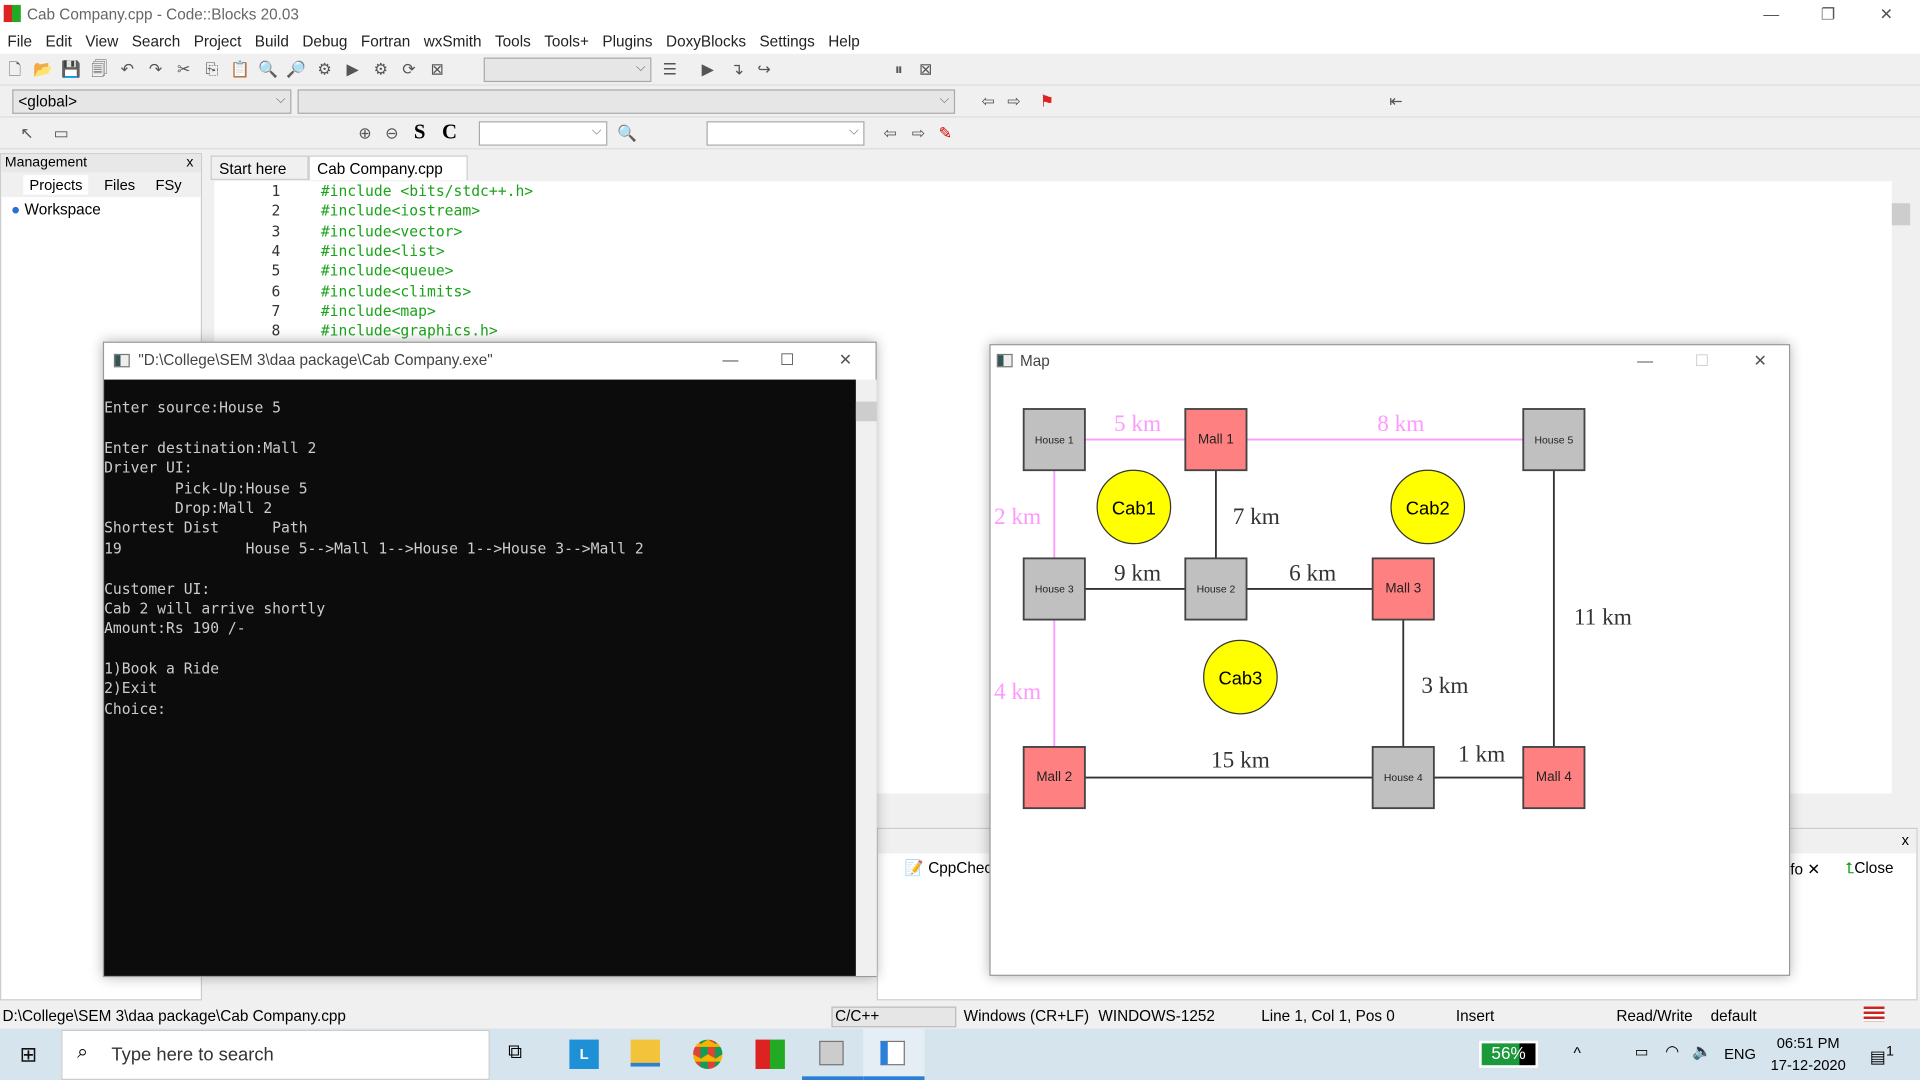 This screenshot has width=1920, height=1080. I want to click on build-icon: ⚙, so click(324, 70).